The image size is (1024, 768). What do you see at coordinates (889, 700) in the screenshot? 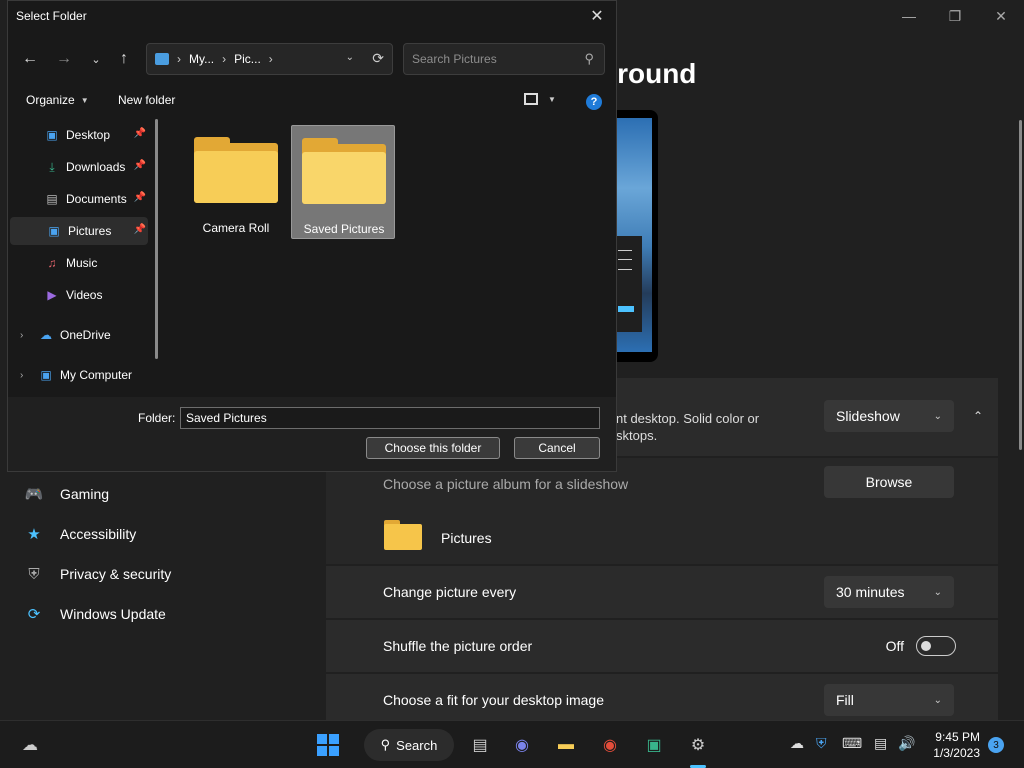
I see `fit-dropdown: Fill ⌄` at bounding box center [889, 700].